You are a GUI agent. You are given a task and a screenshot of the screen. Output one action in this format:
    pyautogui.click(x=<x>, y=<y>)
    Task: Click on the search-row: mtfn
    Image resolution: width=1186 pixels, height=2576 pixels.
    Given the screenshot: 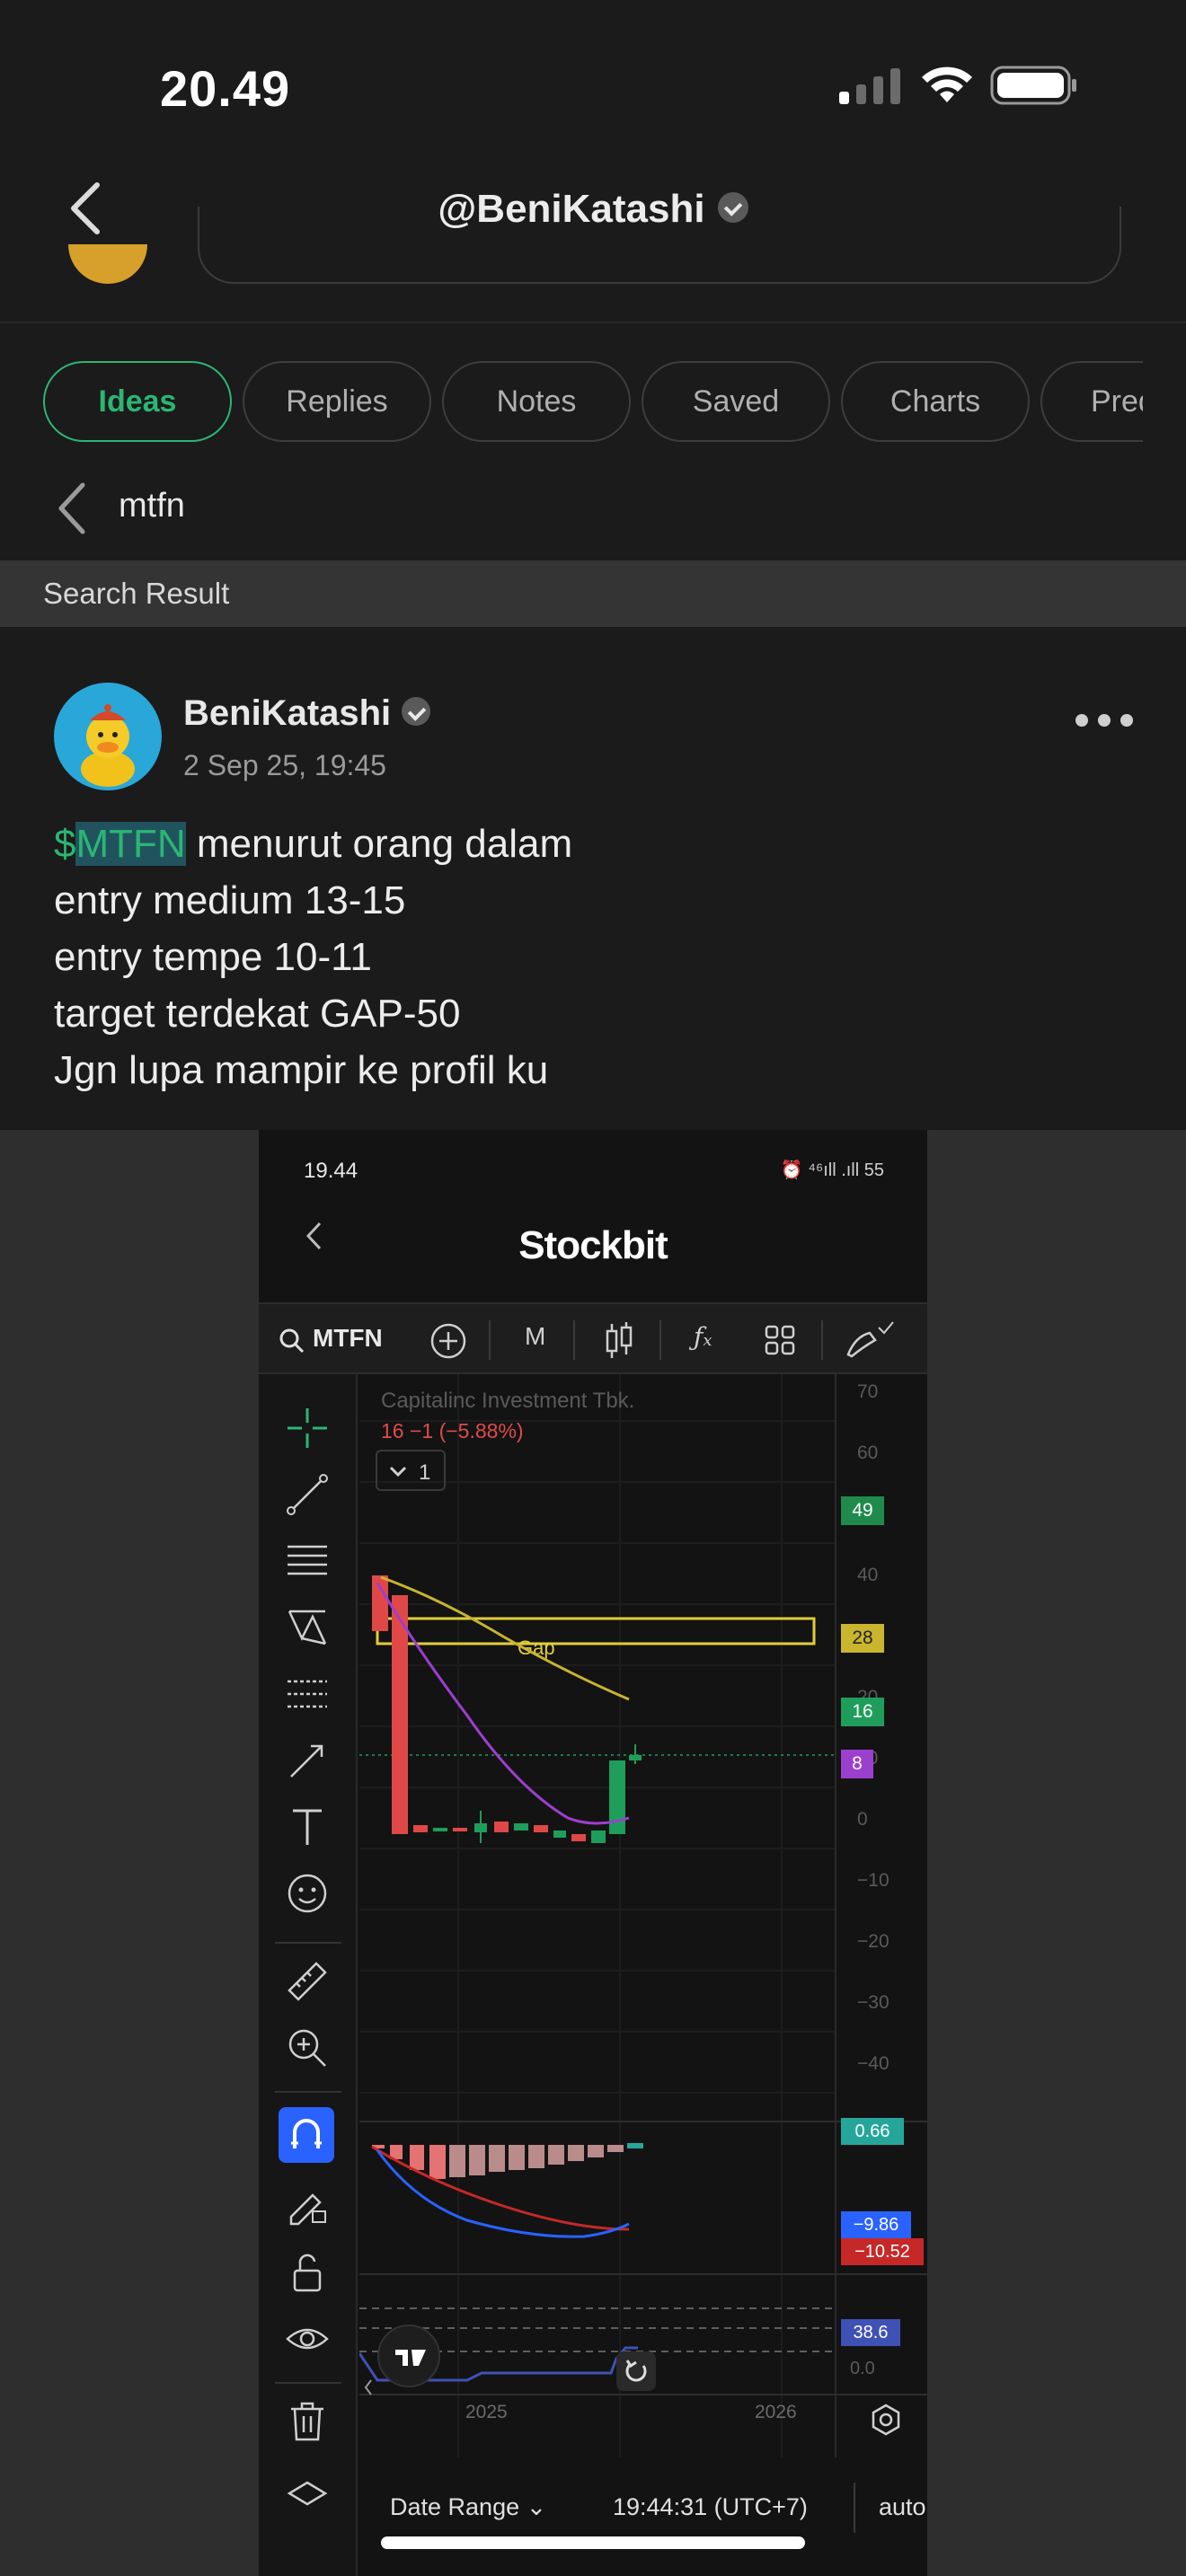 What is the action you would take?
    pyautogui.click(x=593, y=510)
    